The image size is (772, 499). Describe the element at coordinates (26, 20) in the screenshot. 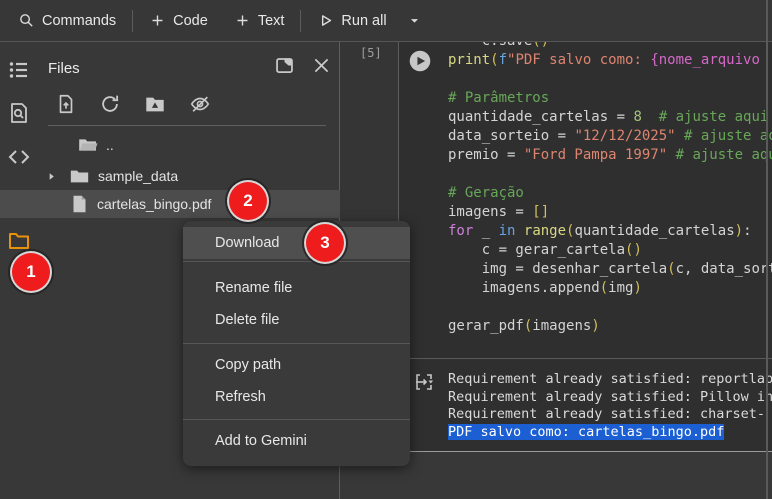

I see `search-icon` at that location.